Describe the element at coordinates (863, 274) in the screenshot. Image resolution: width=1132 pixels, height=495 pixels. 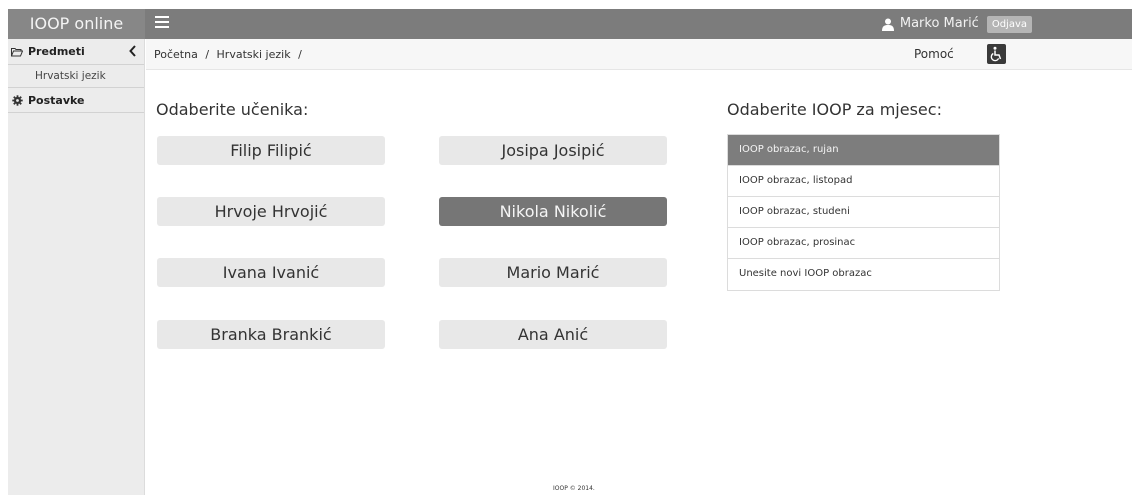
I see `new-ioop-form-item: Unesite novi IOOP obrazac` at that location.